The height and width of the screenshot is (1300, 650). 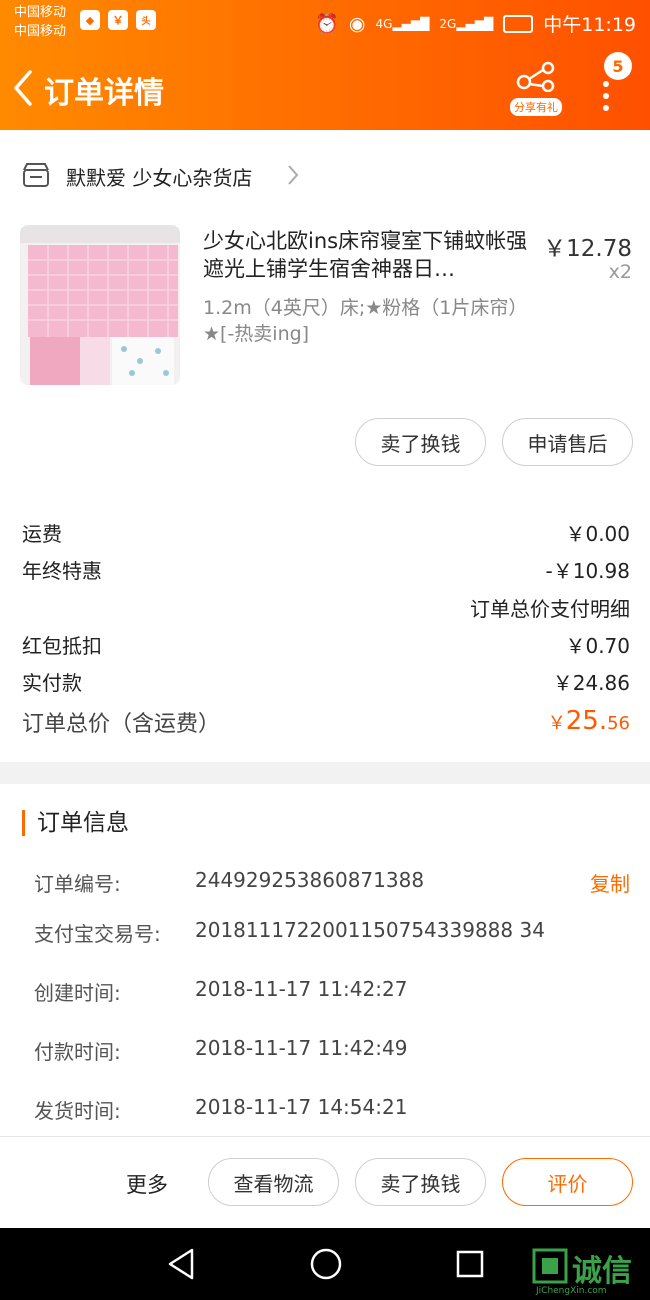 I want to click on product-quantity: x2, so click(x=620, y=272).